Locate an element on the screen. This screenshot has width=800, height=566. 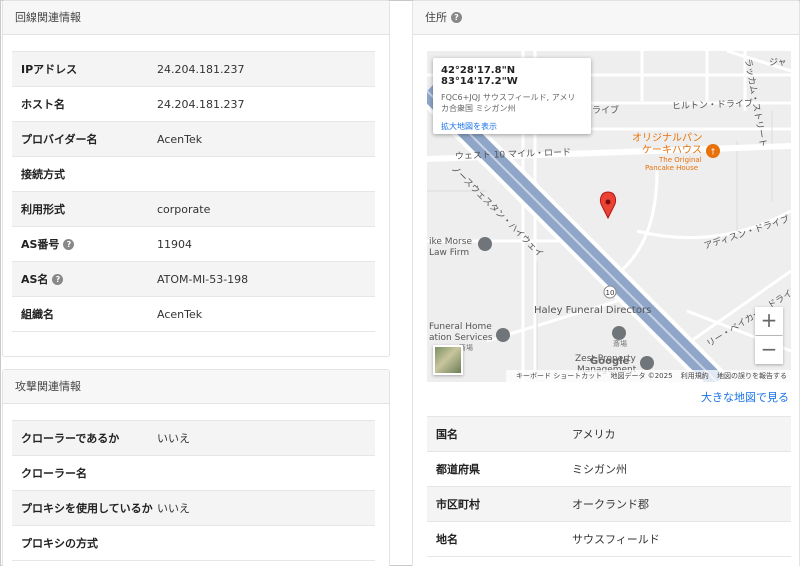
address-label-text: 地名 is located at coordinates (447, 539).